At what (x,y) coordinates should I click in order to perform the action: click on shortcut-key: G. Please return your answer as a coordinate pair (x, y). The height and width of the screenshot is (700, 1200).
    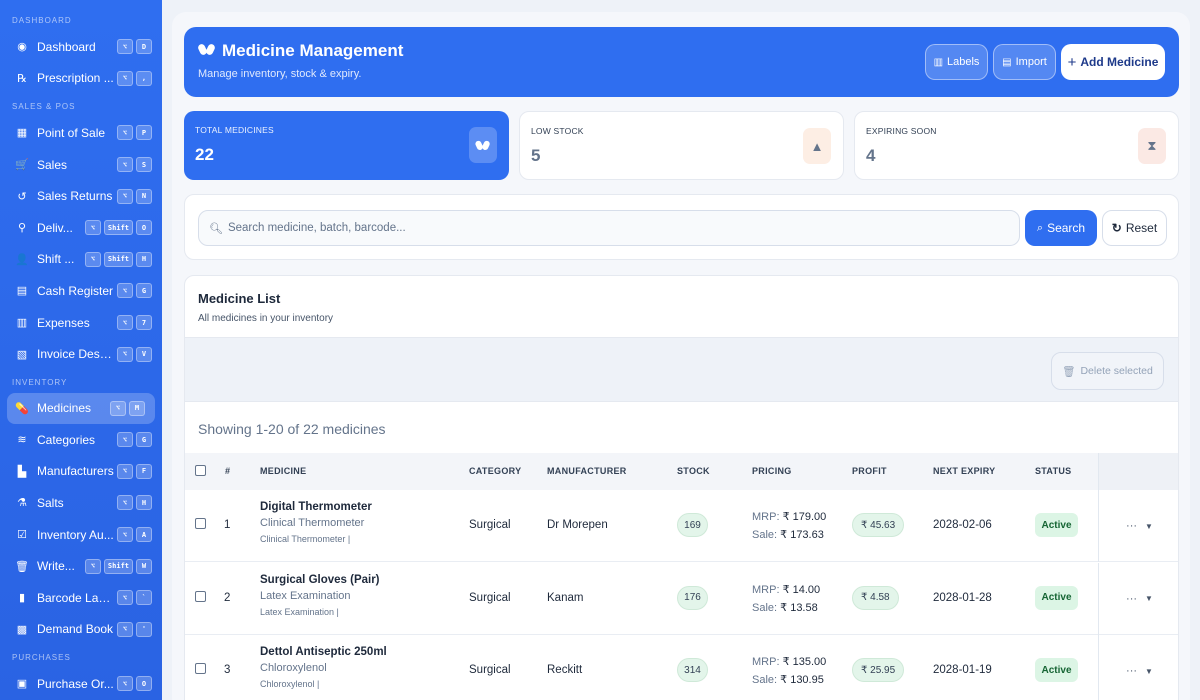
    Looking at the image, I should click on (144, 440).